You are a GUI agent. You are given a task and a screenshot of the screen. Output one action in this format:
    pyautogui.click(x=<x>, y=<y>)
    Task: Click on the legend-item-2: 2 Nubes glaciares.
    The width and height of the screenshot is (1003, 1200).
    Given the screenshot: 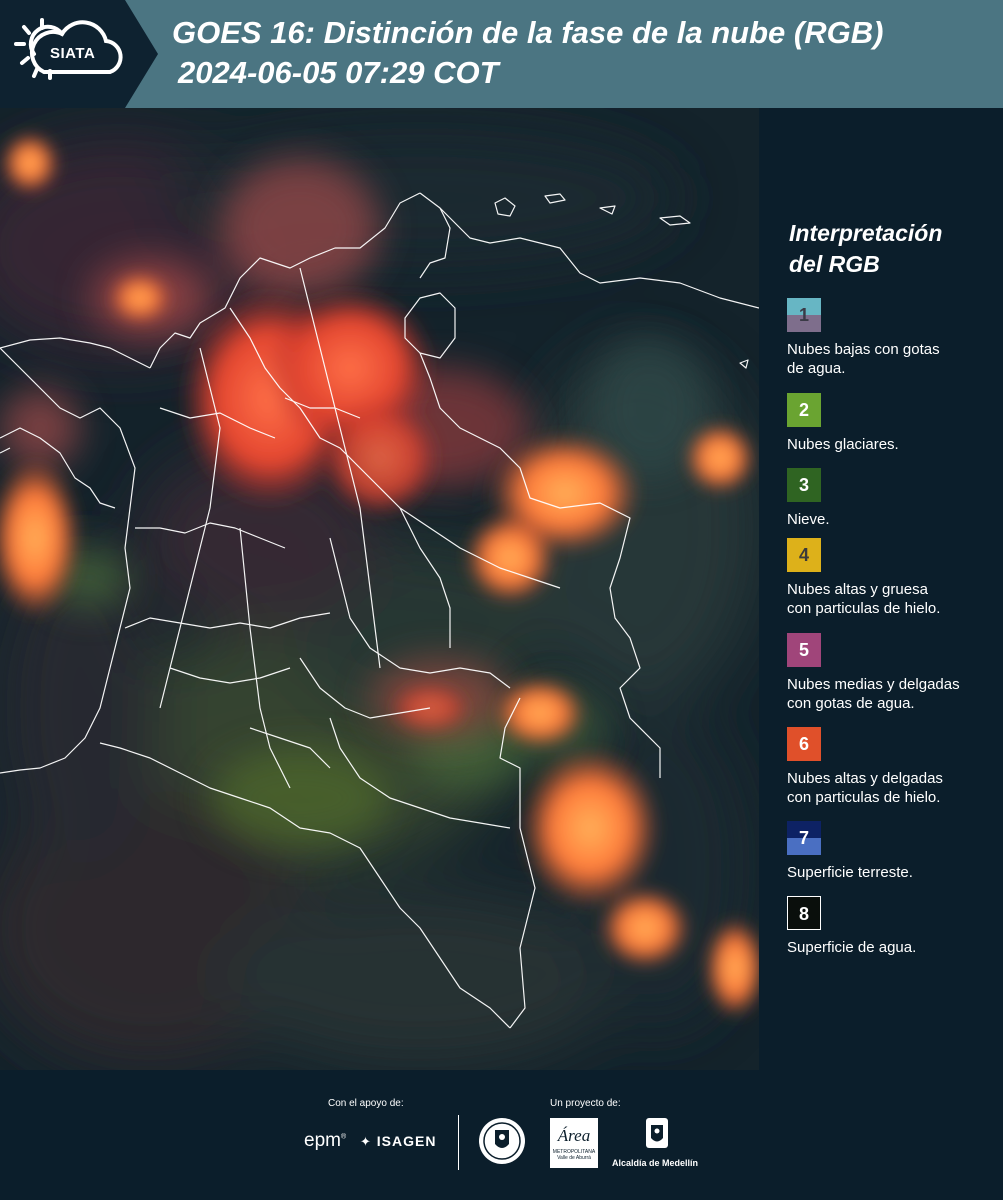 What is the action you would take?
    pyautogui.click(x=892, y=423)
    